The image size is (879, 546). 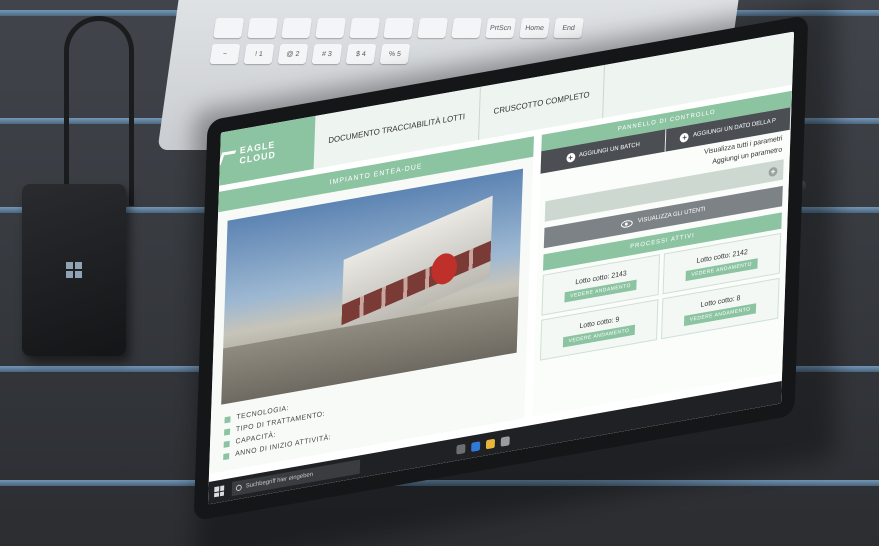 What do you see at coordinates (483, 445) in the screenshot?
I see `taskbar-apps` at bounding box center [483, 445].